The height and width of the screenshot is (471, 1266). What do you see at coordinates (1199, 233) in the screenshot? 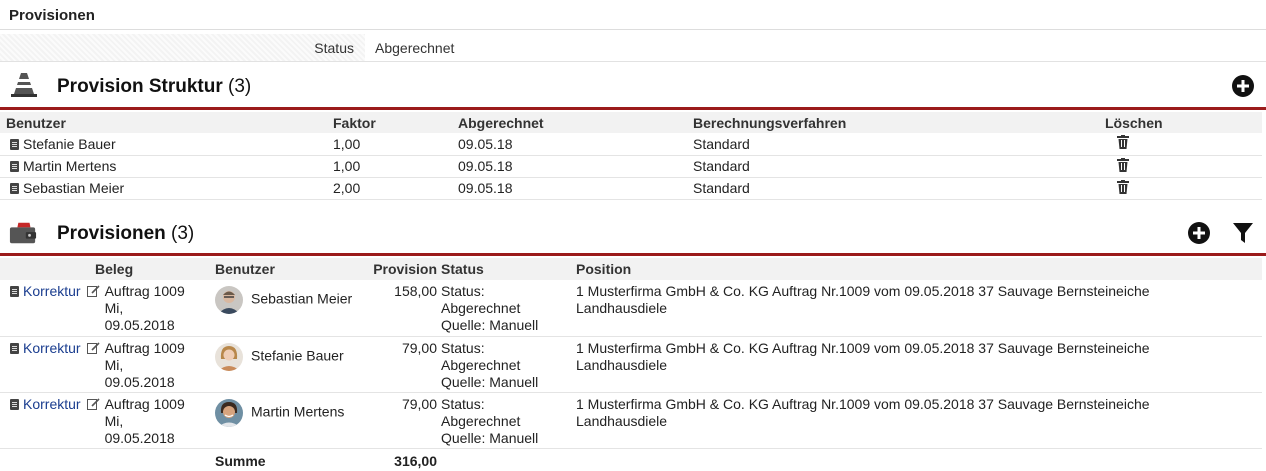
I see `add-provision-button` at bounding box center [1199, 233].